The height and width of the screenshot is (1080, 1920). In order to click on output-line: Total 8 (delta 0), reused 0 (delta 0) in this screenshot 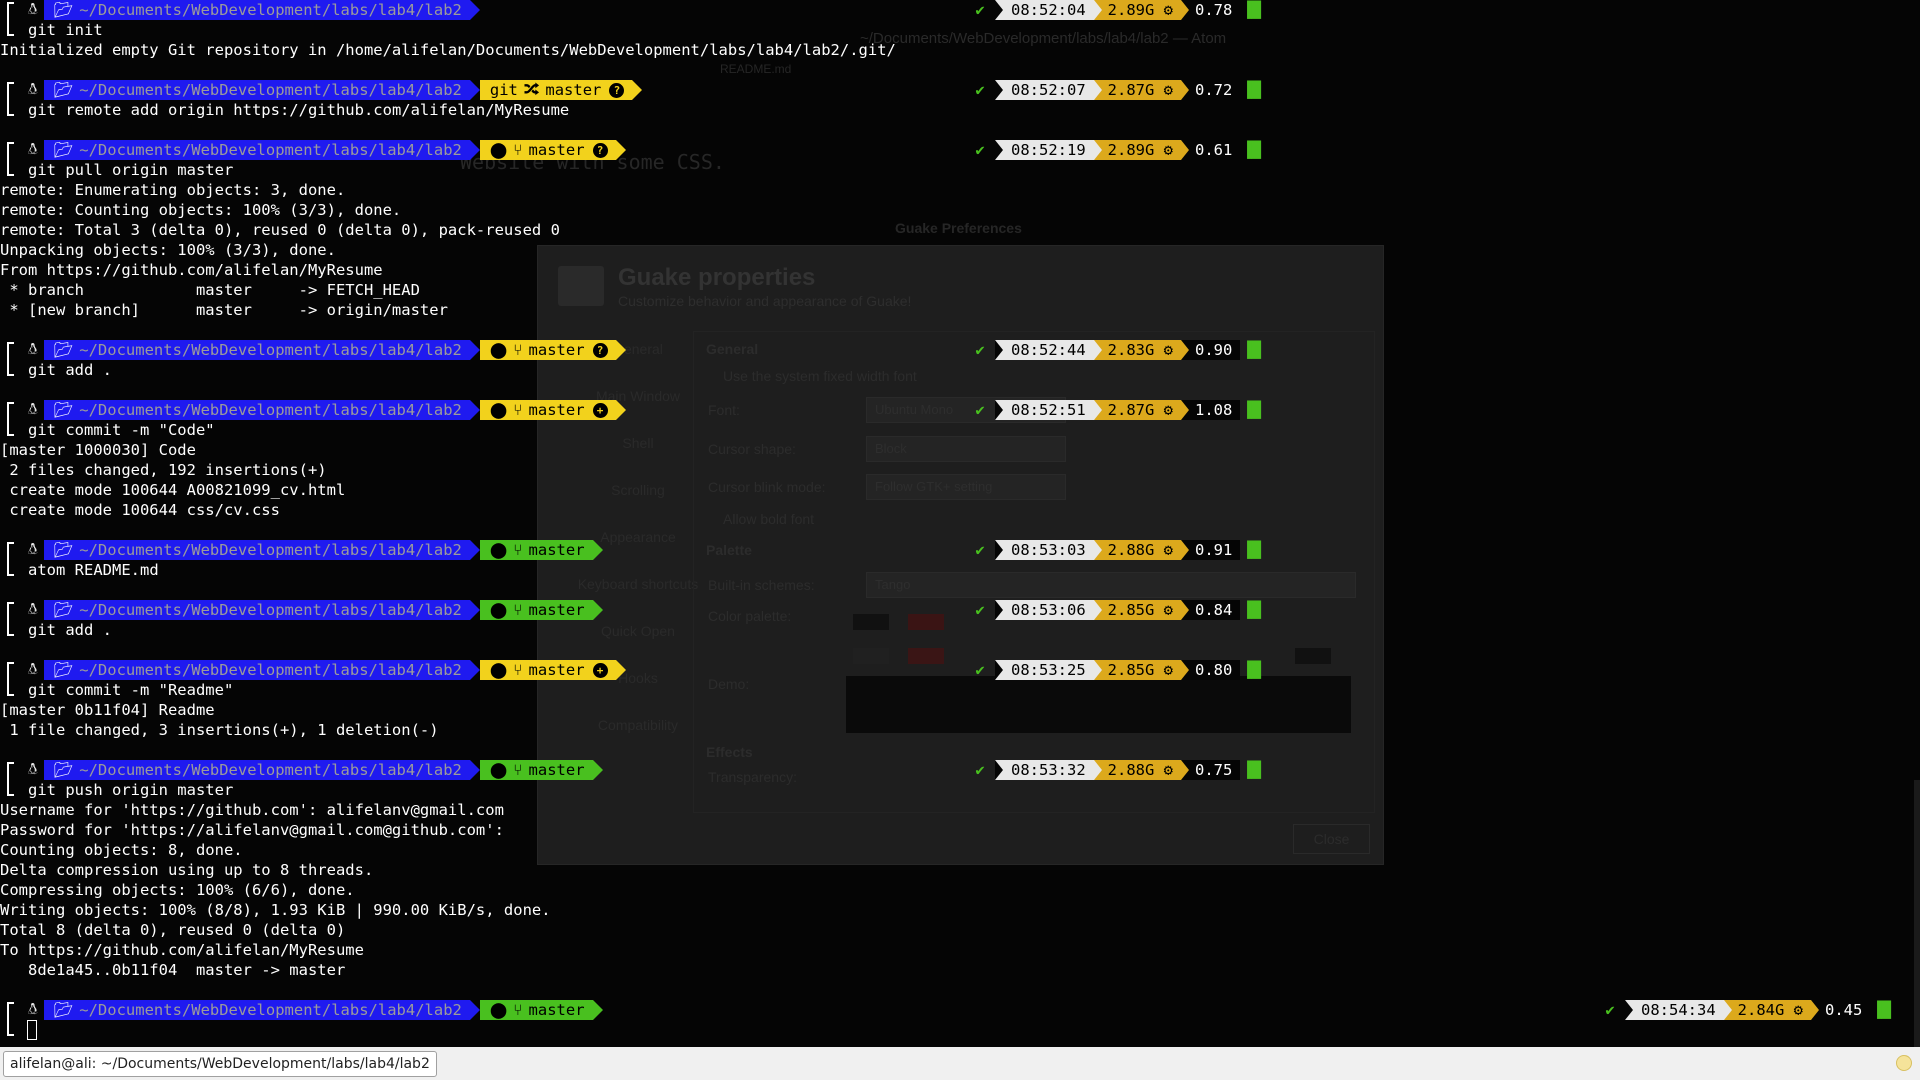, I will do `click(173, 930)`.